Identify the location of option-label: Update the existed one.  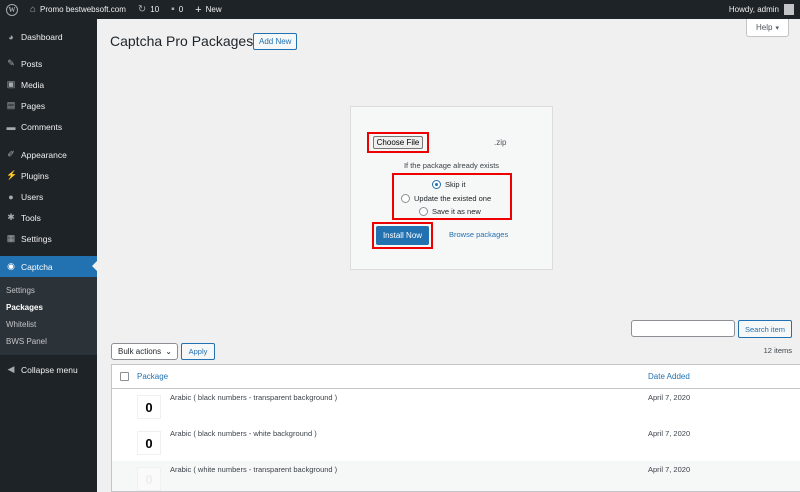
(453, 198).